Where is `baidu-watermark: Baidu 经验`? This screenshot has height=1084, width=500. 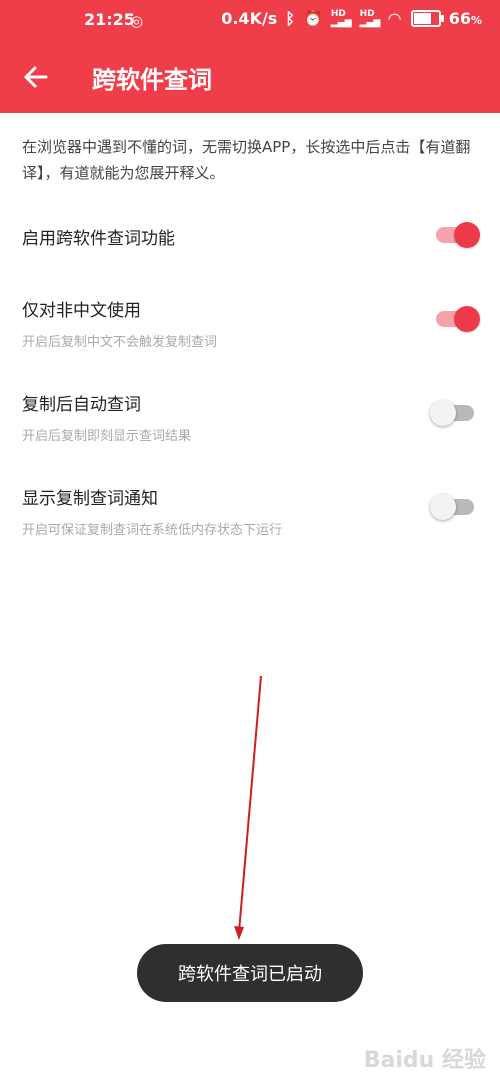 baidu-watermark: Baidu 经验 is located at coordinates (424, 1060).